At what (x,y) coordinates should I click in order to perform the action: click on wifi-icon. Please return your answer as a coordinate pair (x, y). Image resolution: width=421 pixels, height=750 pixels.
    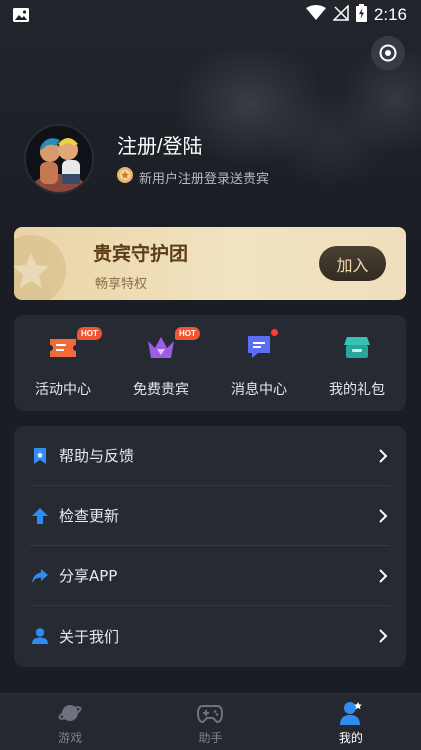
    Looking at the image, I should click on (315, 15).